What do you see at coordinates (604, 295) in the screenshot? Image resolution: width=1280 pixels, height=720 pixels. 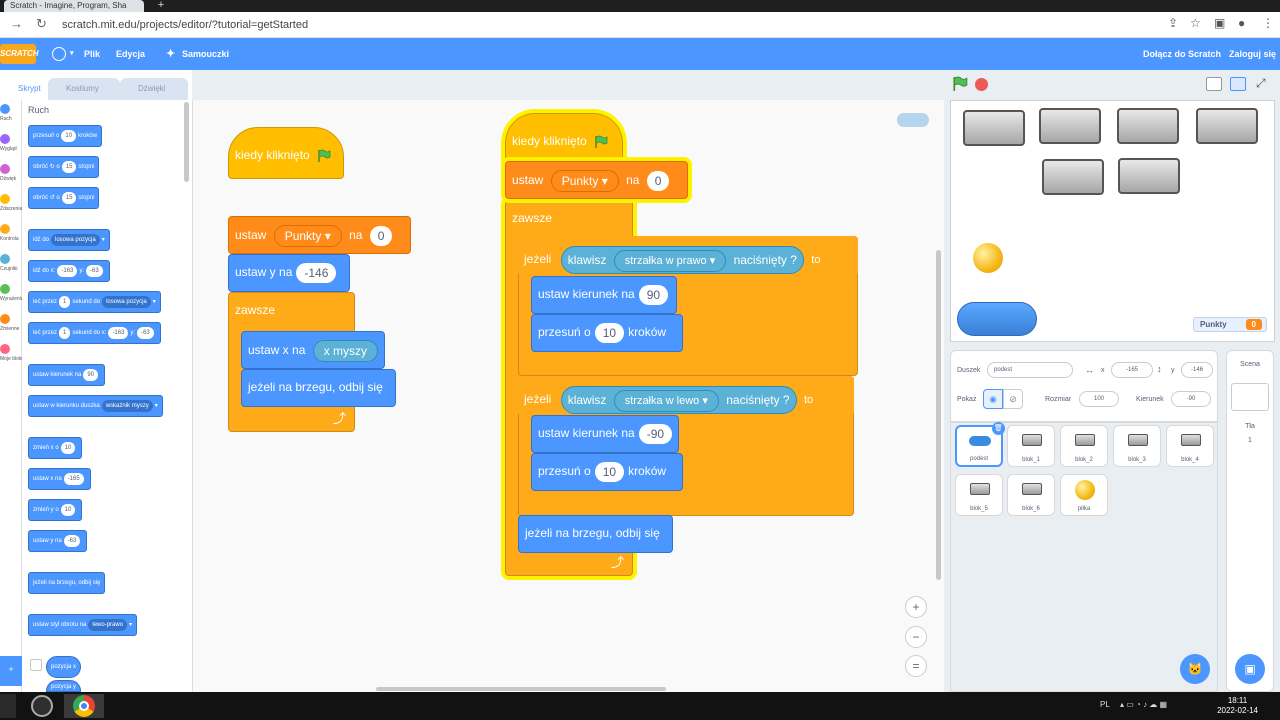 I see `script2-point-direction-right: ustaw kierunek na 90` at bounding box center [604, 295].